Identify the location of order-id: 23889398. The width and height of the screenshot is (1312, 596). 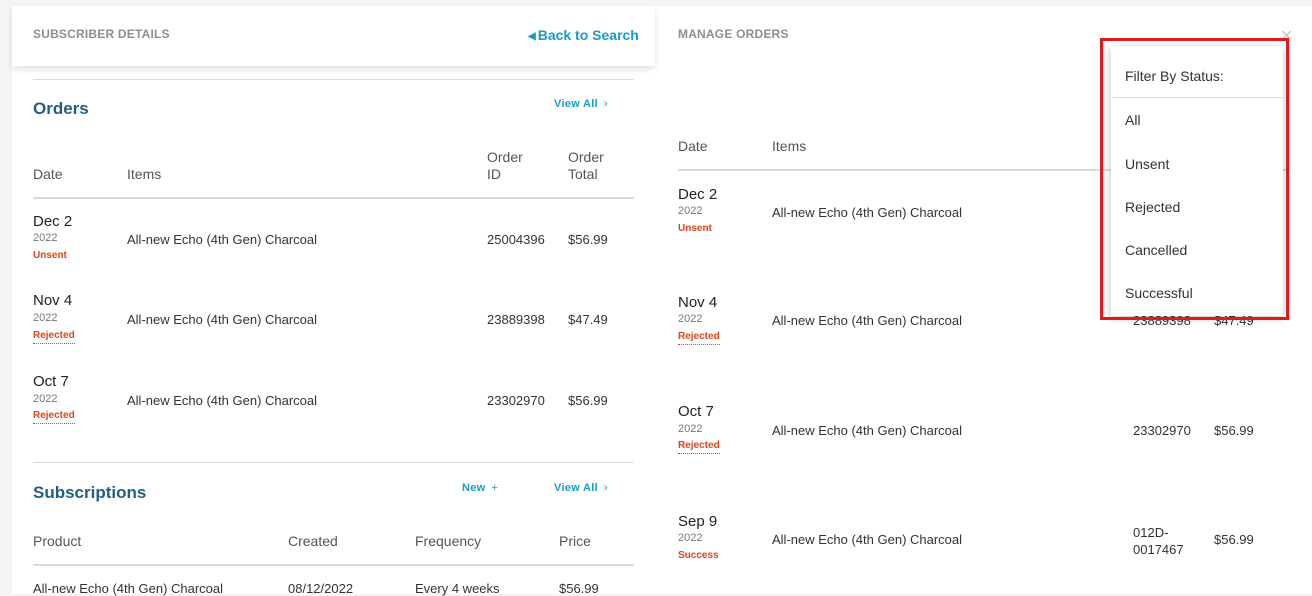
(516, 319).